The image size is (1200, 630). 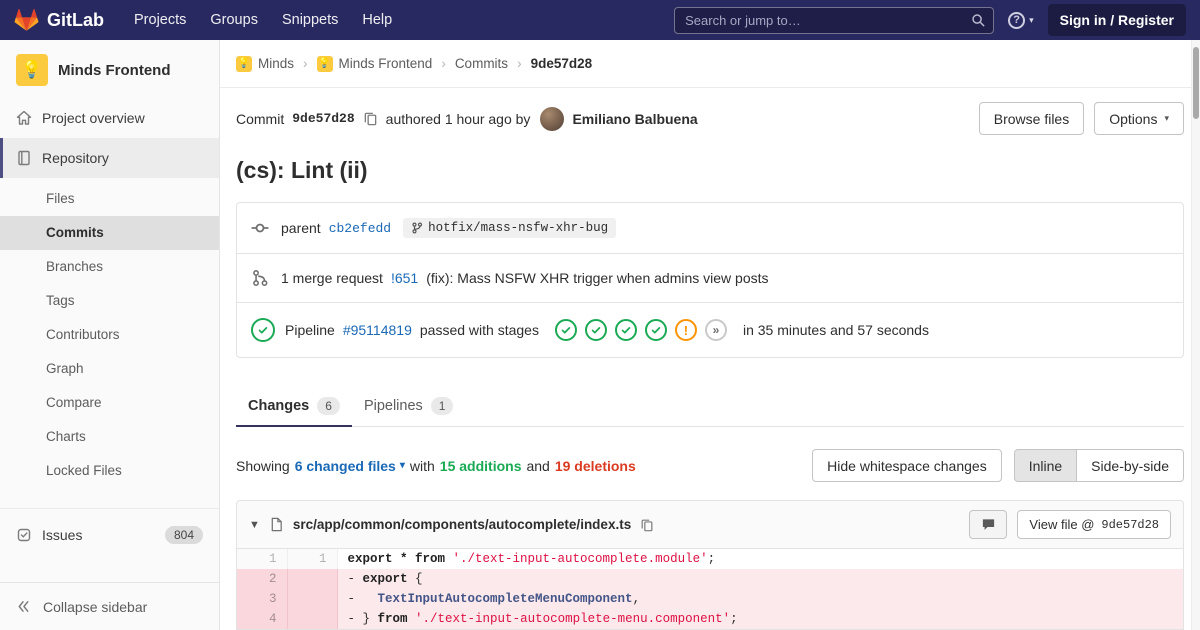 I want to click on project-context: 💡 Minds Frontend, so click(x=109, y=69).